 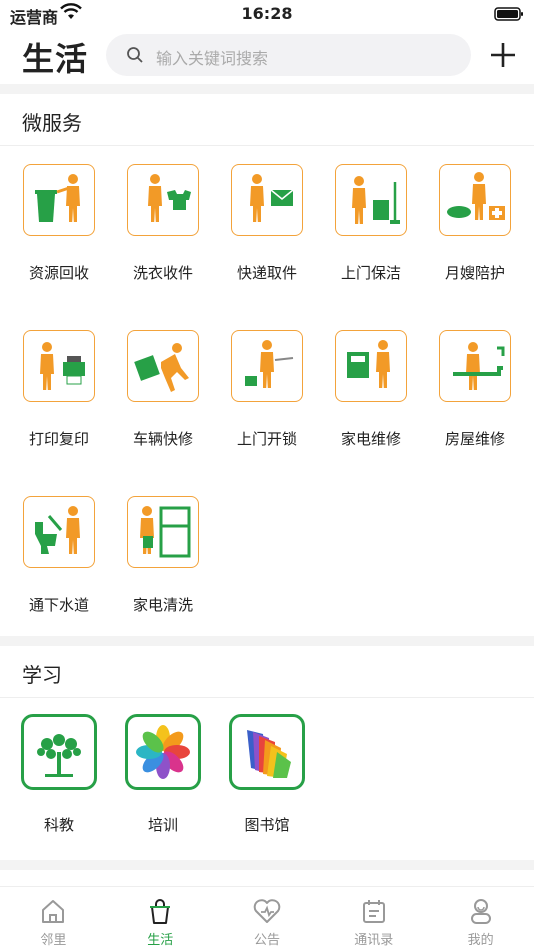 What do you see at coordinates (53, 940) in the screenshot?
I see `tab-label: 邻里` at bounding box center [53, 940].